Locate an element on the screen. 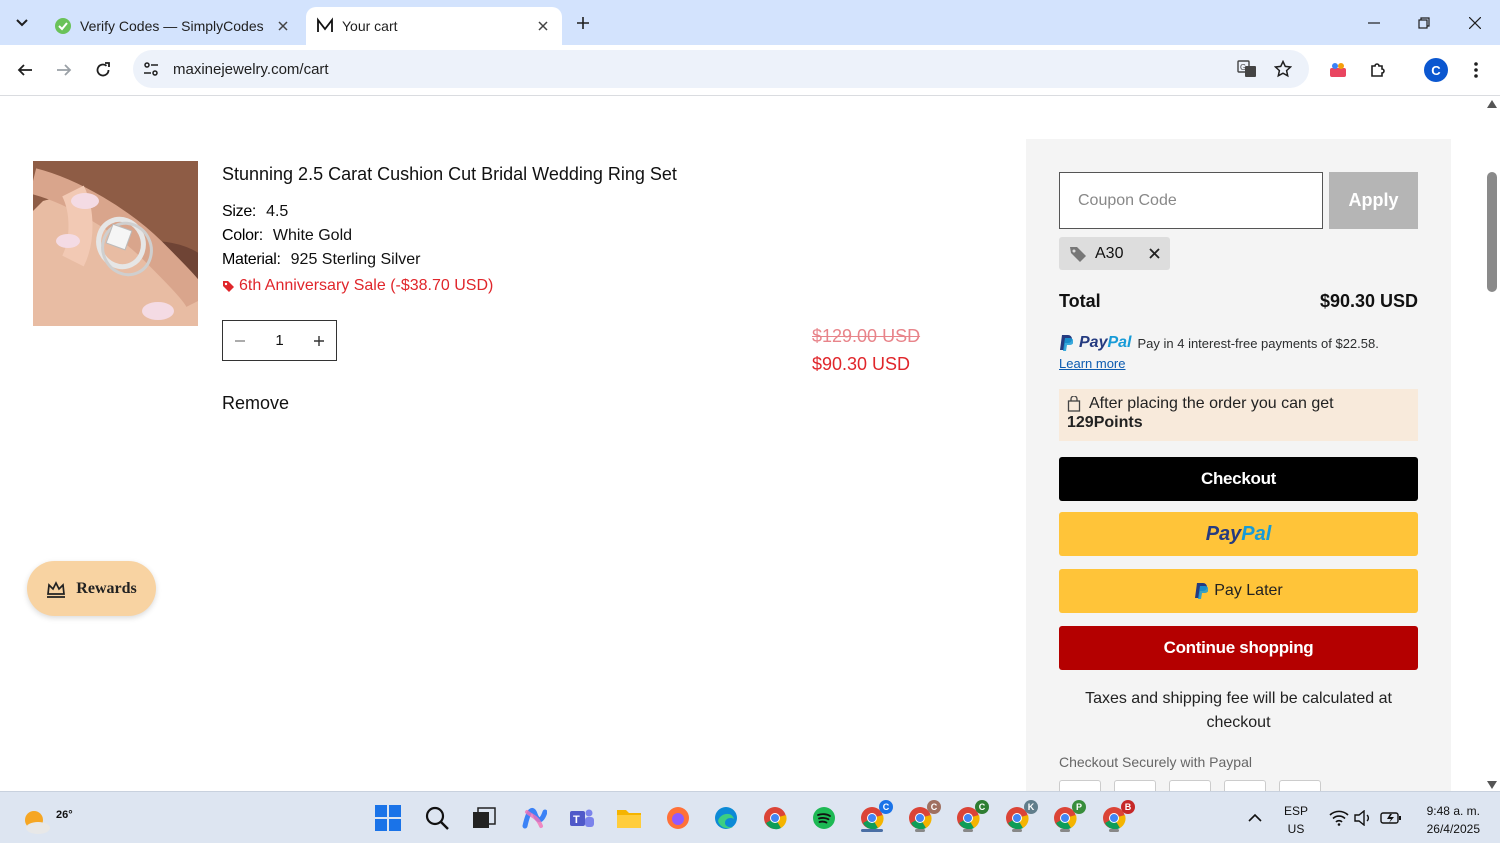 The image size is (1500, 843). scroll-up-arrow-icon is located at coordinates (1492, 104).